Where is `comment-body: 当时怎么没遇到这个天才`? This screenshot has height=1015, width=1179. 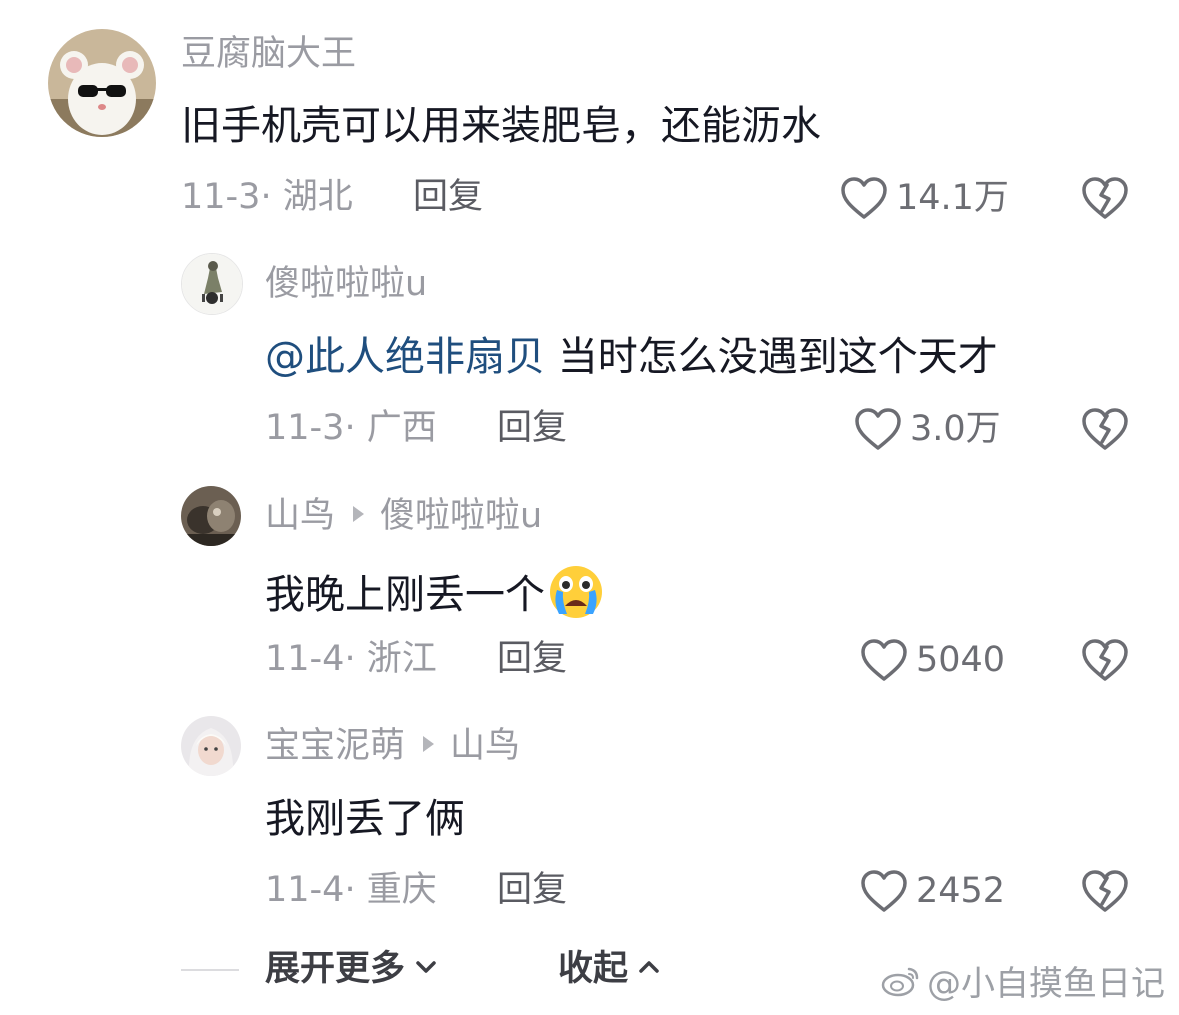 comment-body: 当时怎么没遇到这个天才 is located at coordinates (771, 357).